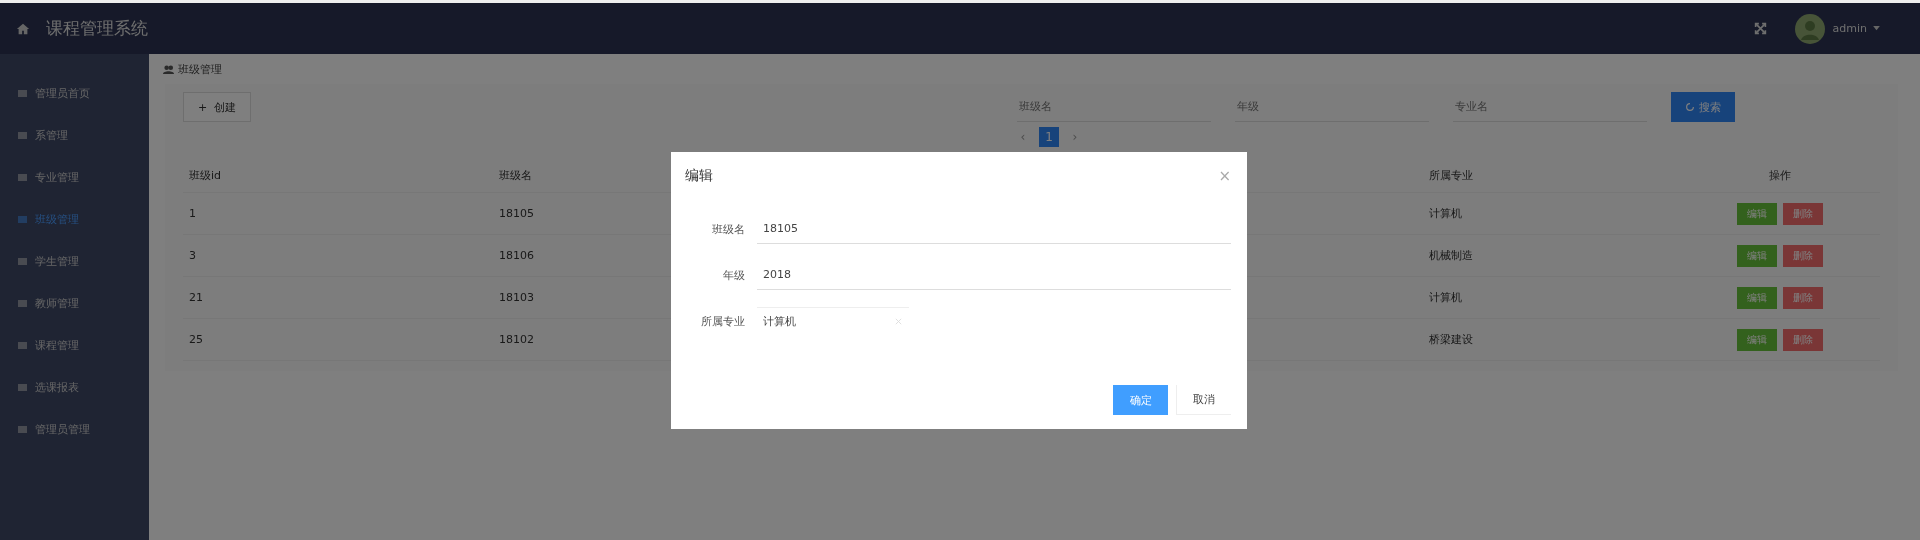 This screenshot has height=540, width=1920. What do you see at coordinates (516, 255) in the screenshot?
I see `table-cell: 18106` at bounding box center [516, 255].